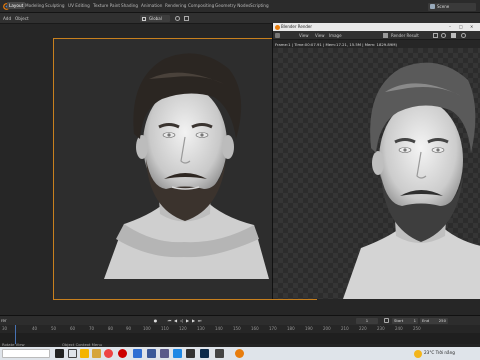 The height and width of the screenshot is (360, 480). Describe the element at coordinates (183, 328) in the screenshot. I see `ruler-tick: 120` at that location.